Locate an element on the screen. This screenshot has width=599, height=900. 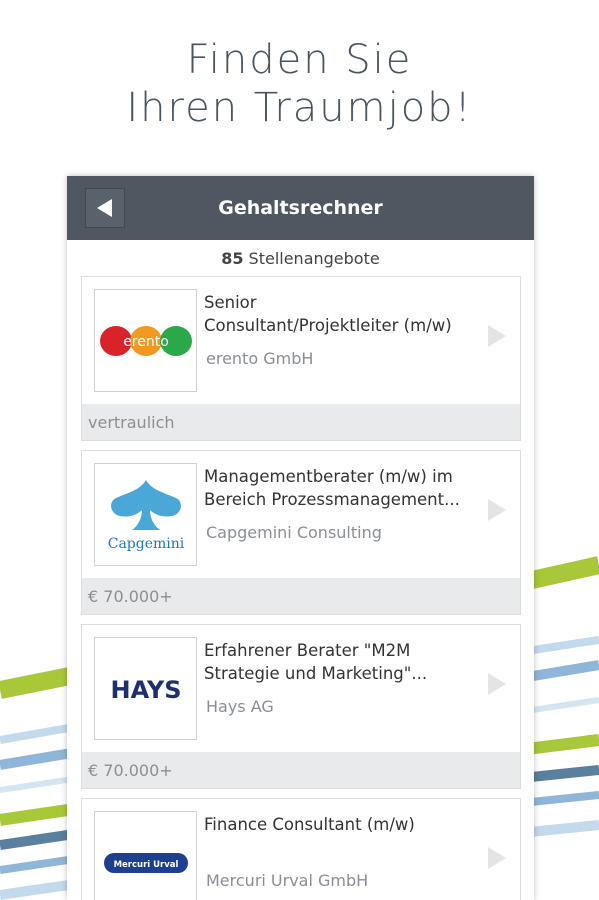
company-name: Capgemini Consulting is located at coordinates (294, 532).